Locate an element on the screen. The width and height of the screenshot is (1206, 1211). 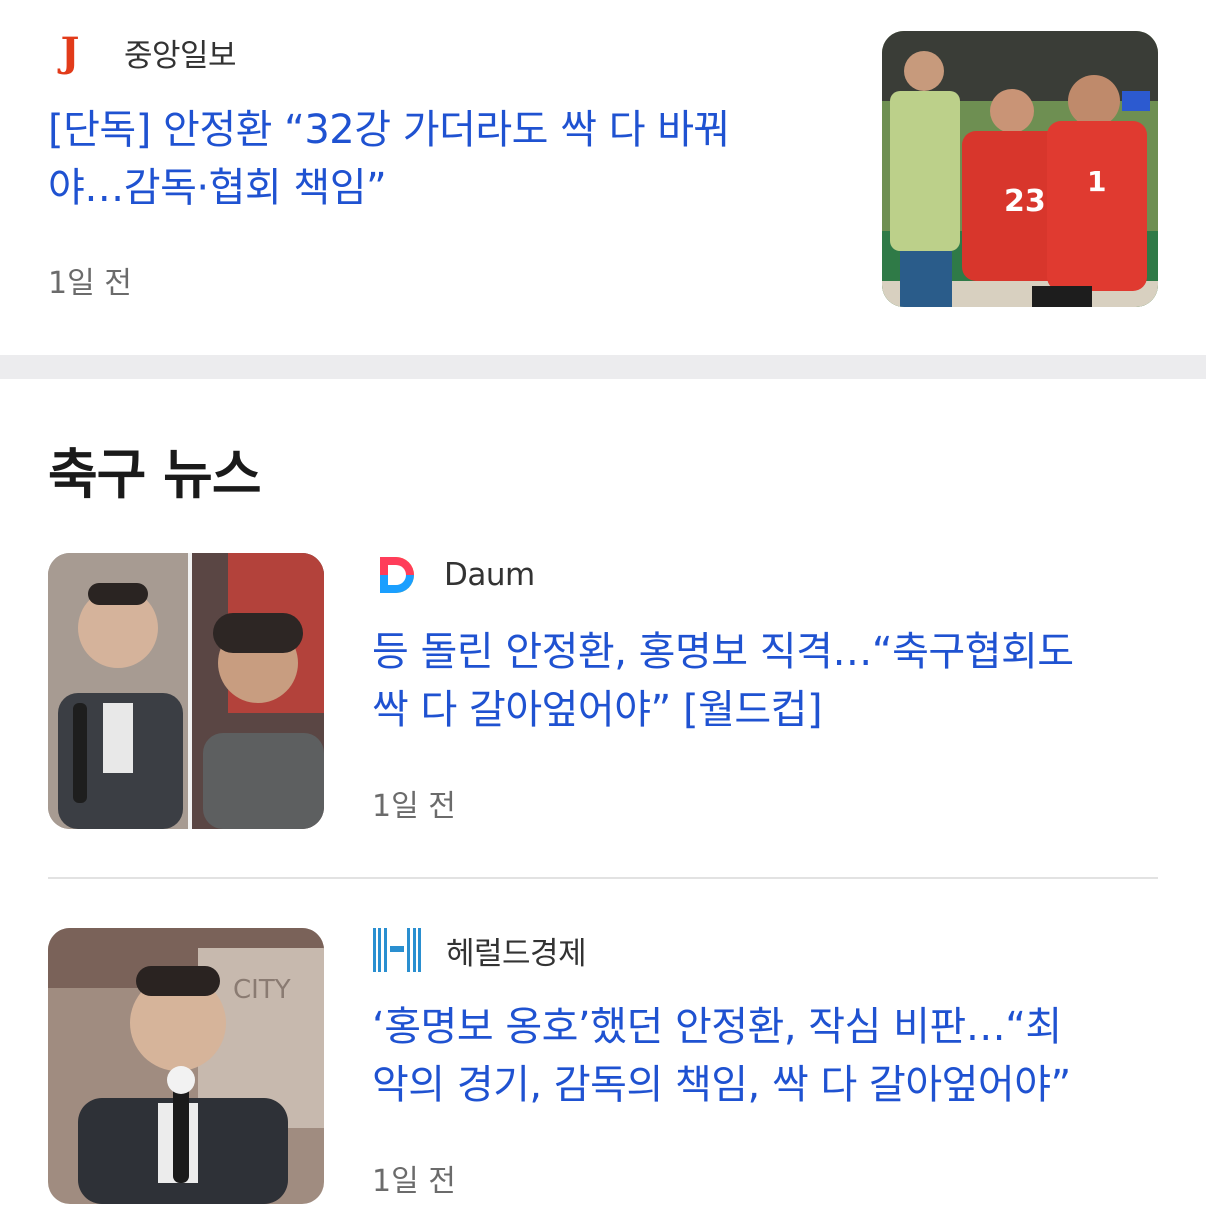
source-name: 헤럴드경제 is located at coordinates (516, 953).